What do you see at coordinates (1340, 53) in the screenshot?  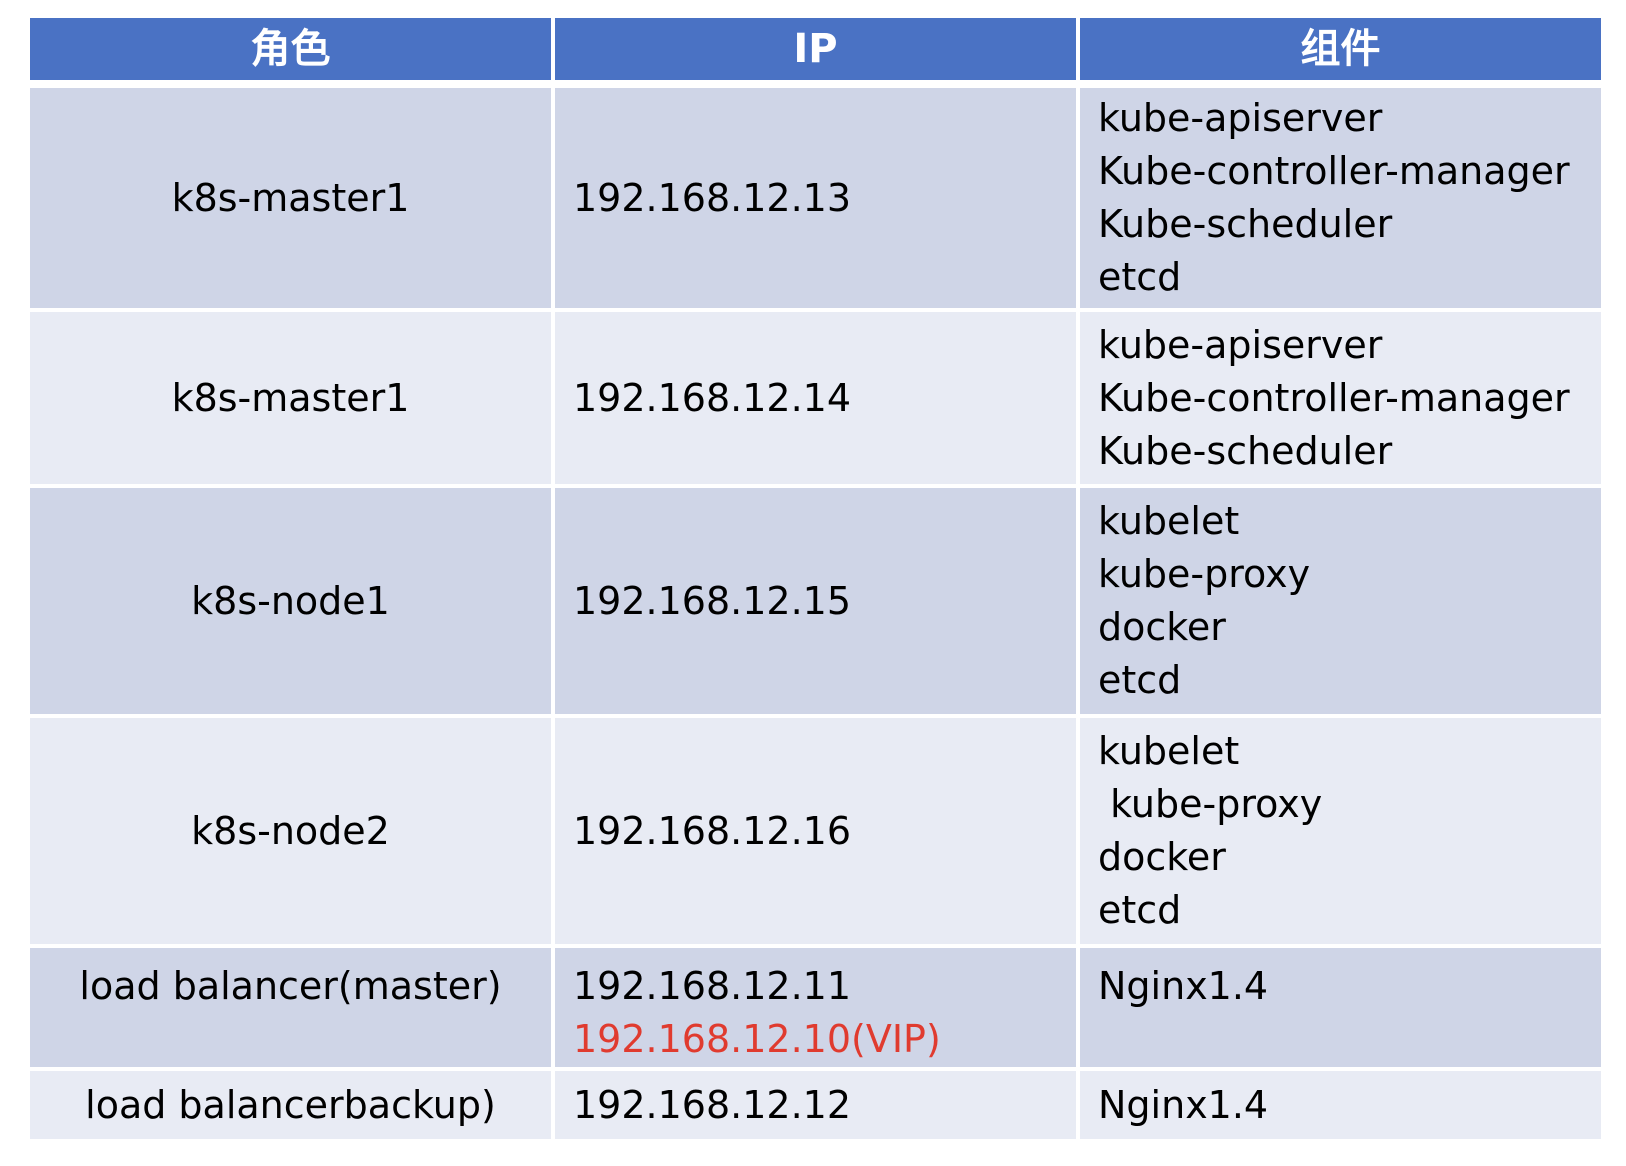 I see `header-components: 组件` at bounding box center [1340, 53].